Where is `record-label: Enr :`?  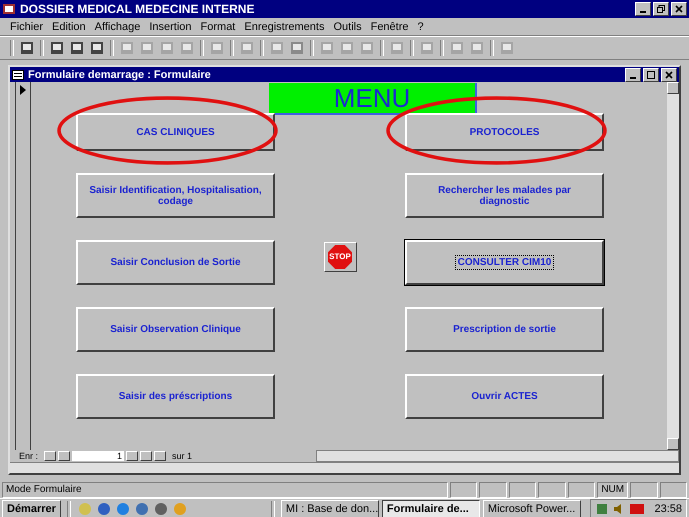 record-label: Enr : is located at coordinates (28, 456).